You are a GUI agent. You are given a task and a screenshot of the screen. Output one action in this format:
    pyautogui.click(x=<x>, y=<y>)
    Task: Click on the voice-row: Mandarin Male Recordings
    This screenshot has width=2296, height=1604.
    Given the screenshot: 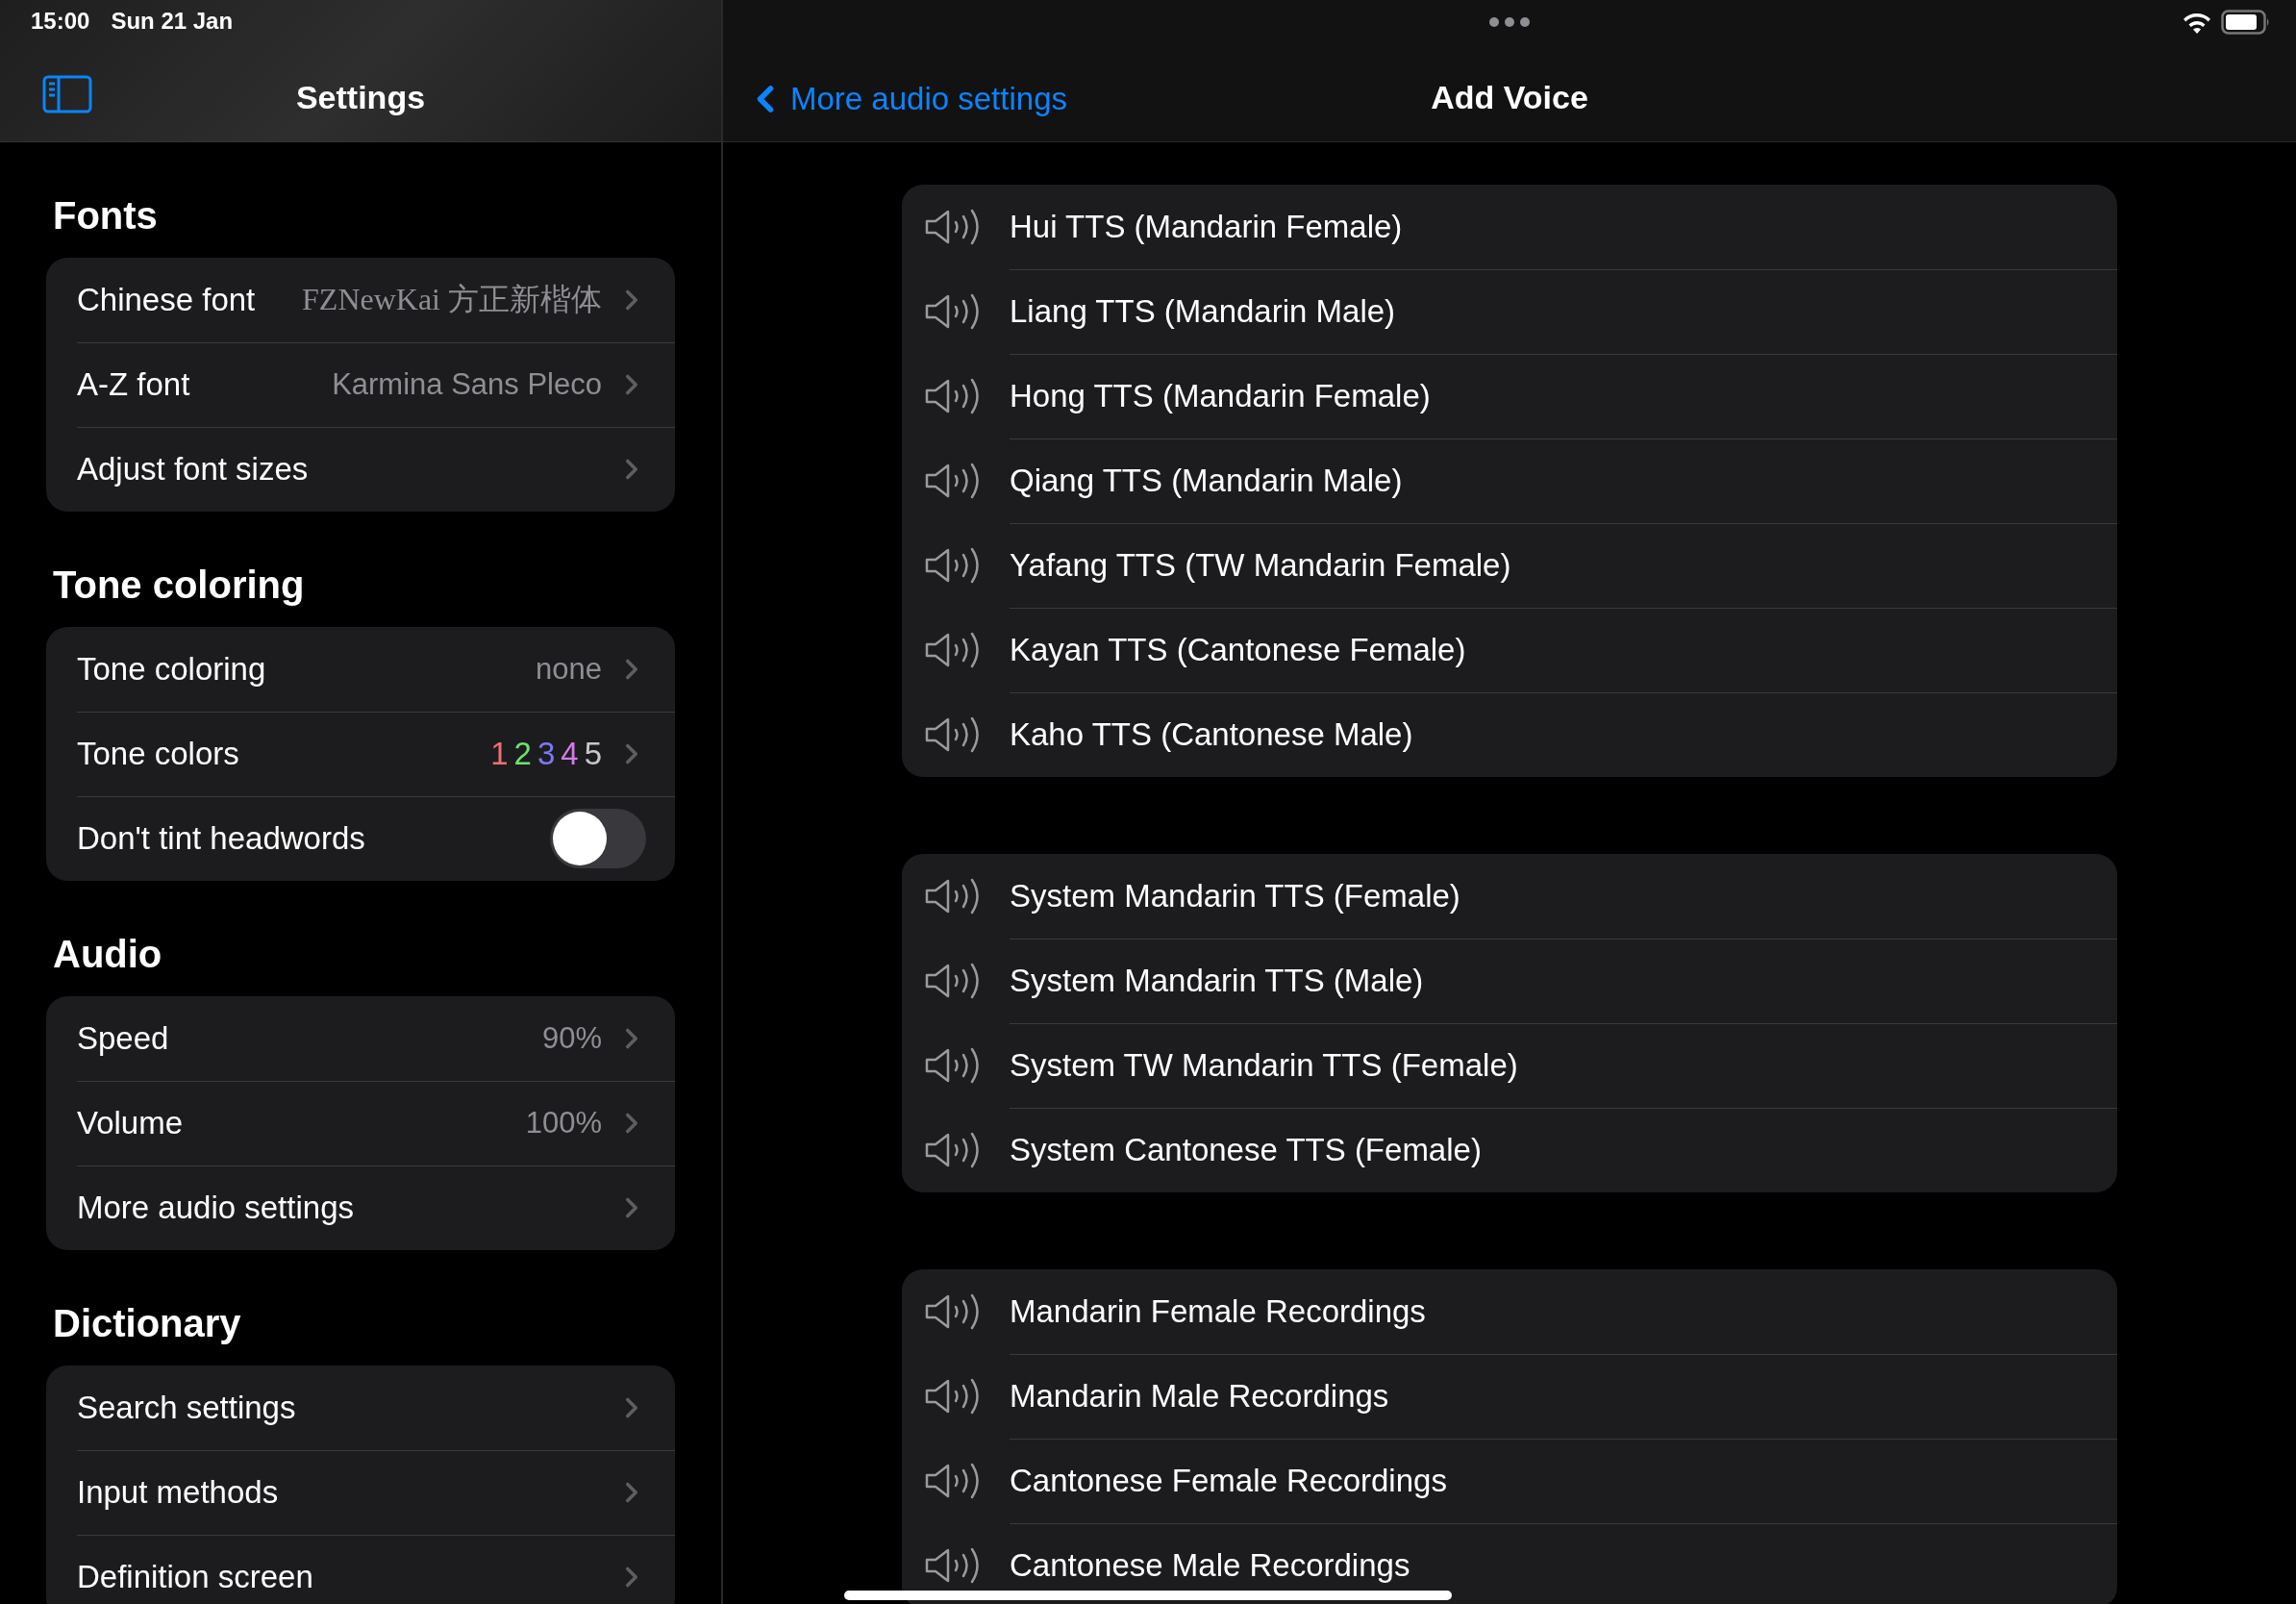 What is the action you would take?
    pyautogui.click(x=1509, y=1396)
    